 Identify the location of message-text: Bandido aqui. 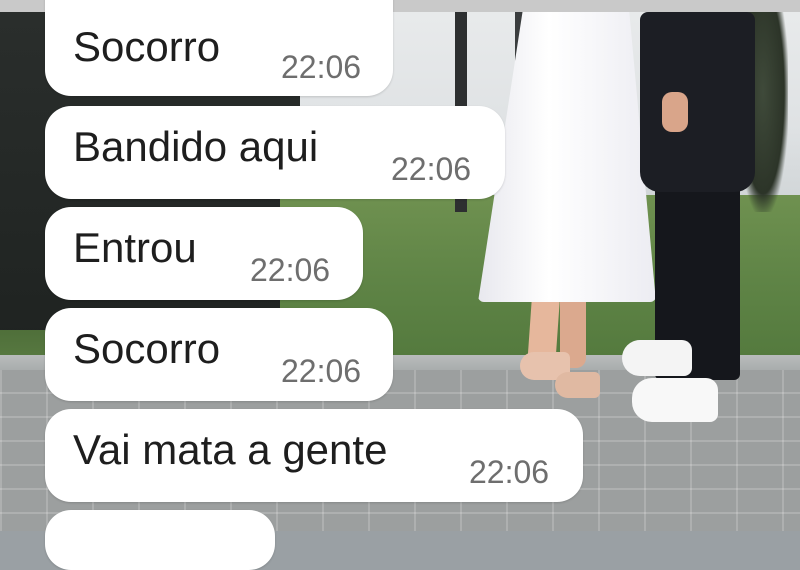
(196, 146).